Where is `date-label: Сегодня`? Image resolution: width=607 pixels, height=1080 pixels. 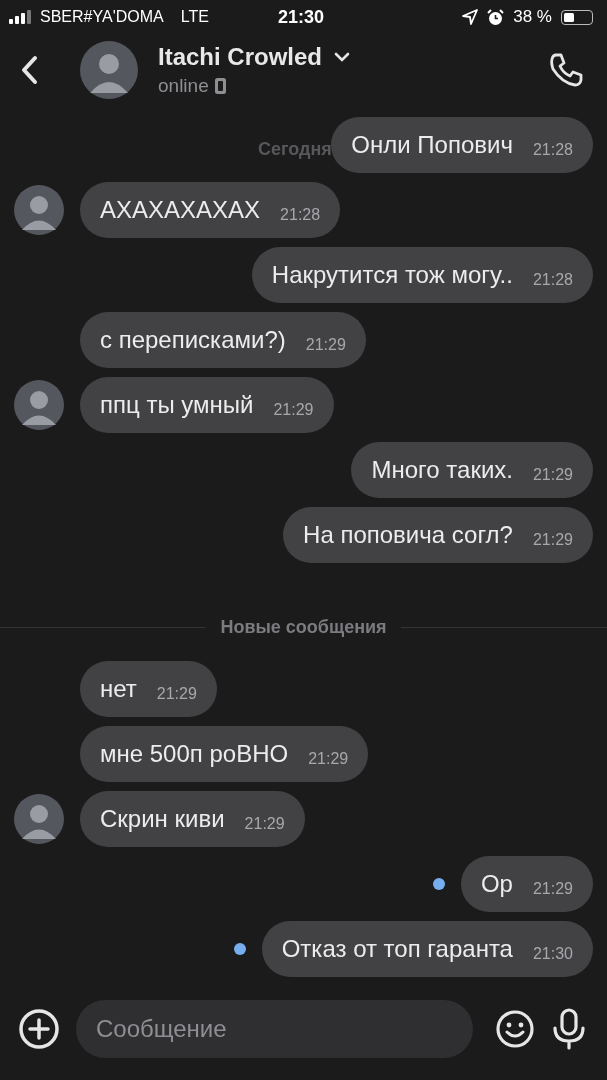
date-label: Сегодня is located at coordinates (295, 149).